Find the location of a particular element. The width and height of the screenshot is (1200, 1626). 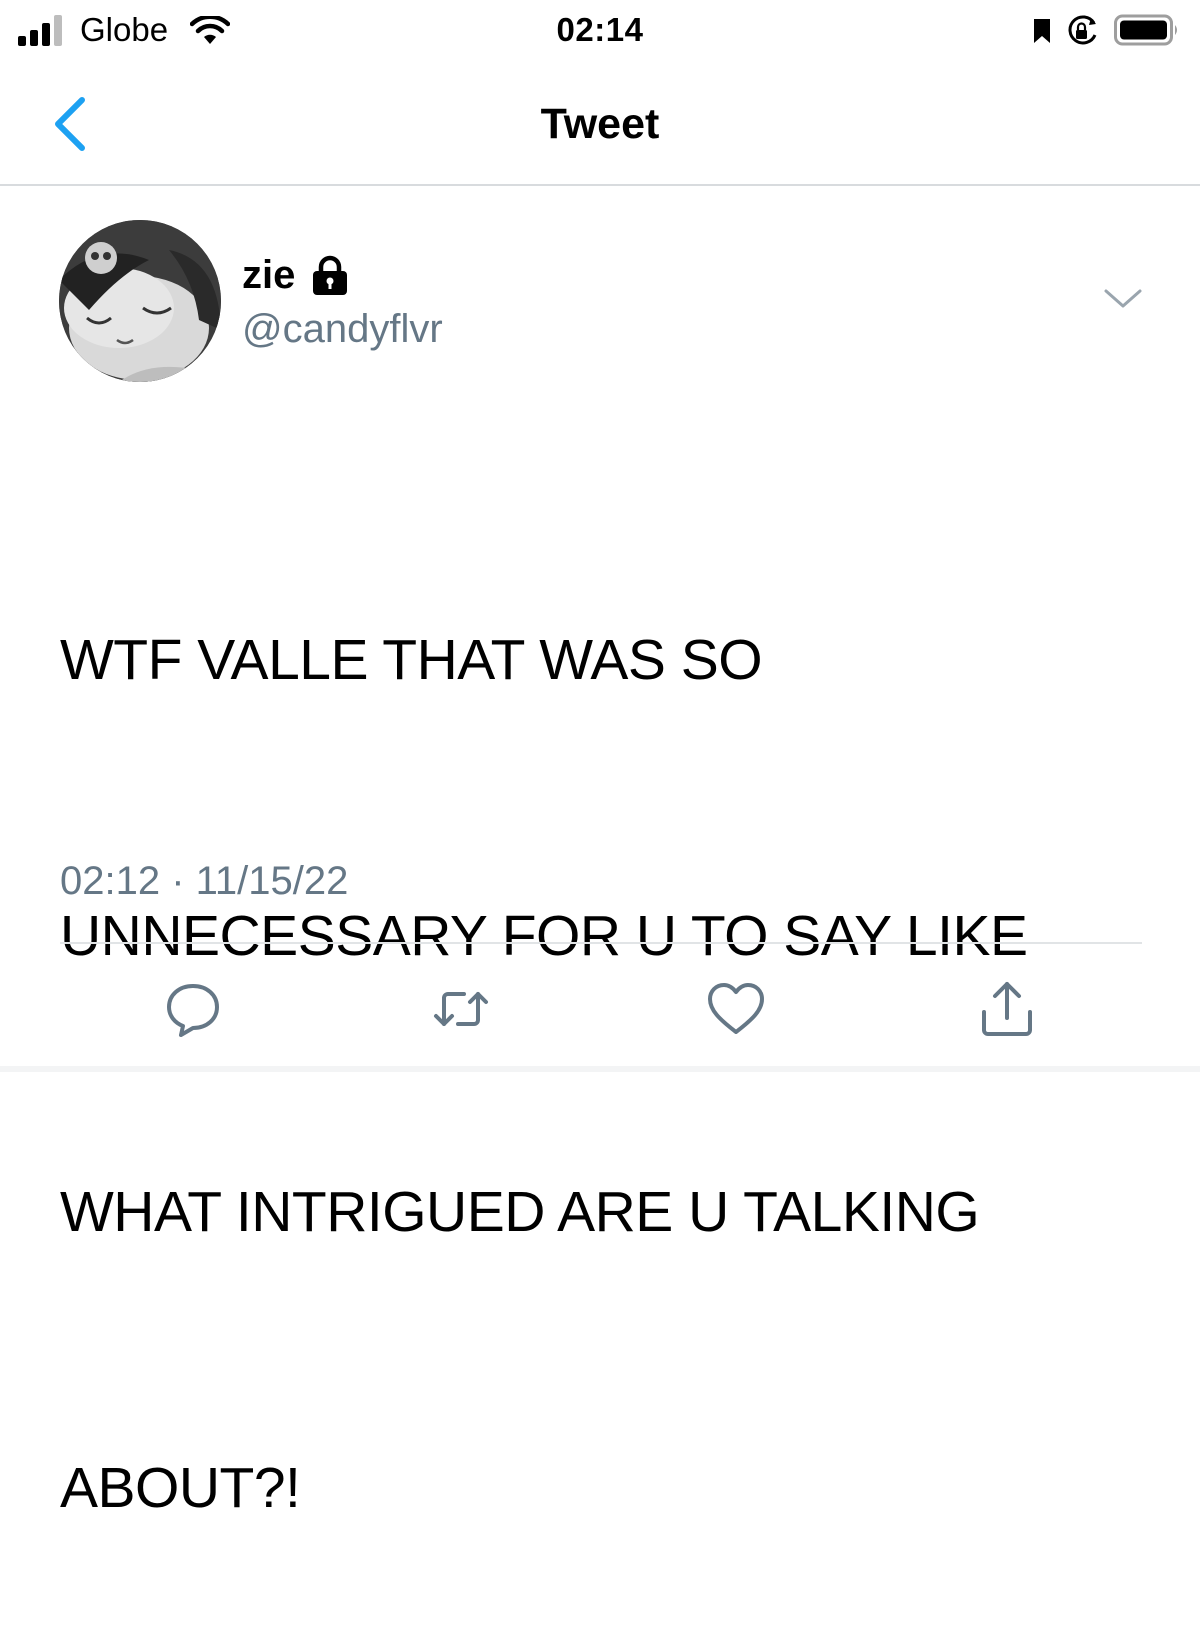

reply-icon is located at coordinates (193, 1010).